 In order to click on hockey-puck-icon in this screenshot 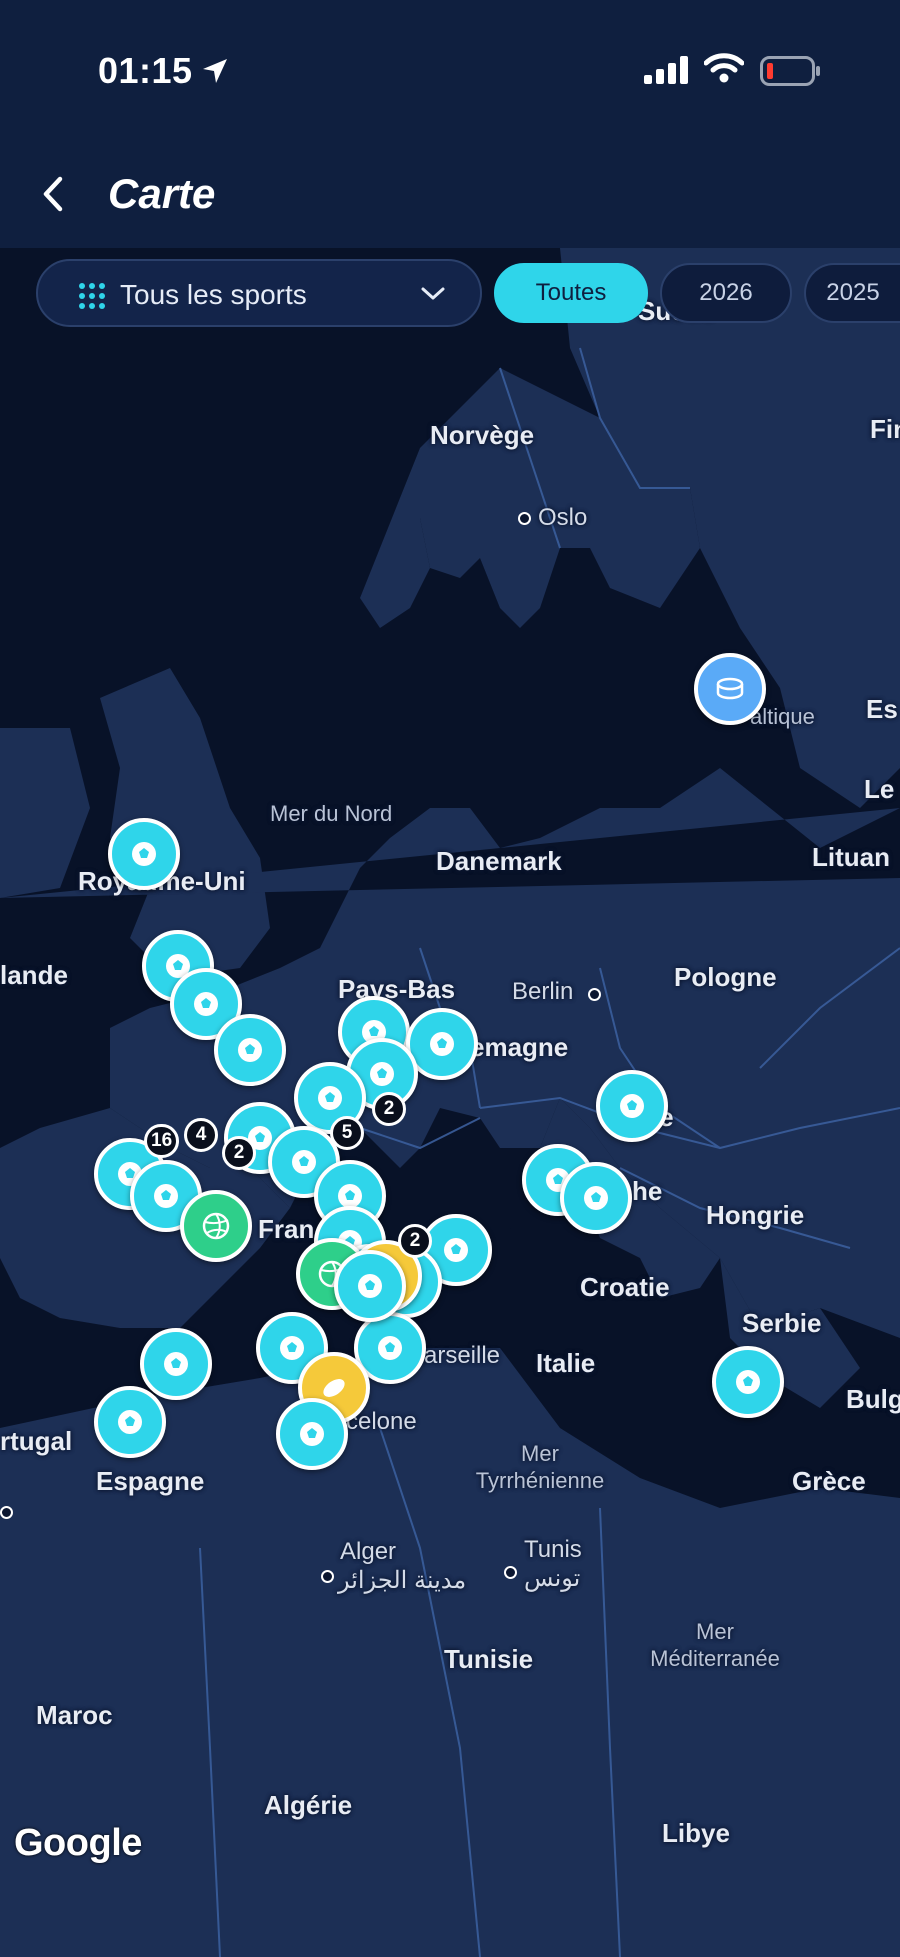, I will do `click(730, 688)`.